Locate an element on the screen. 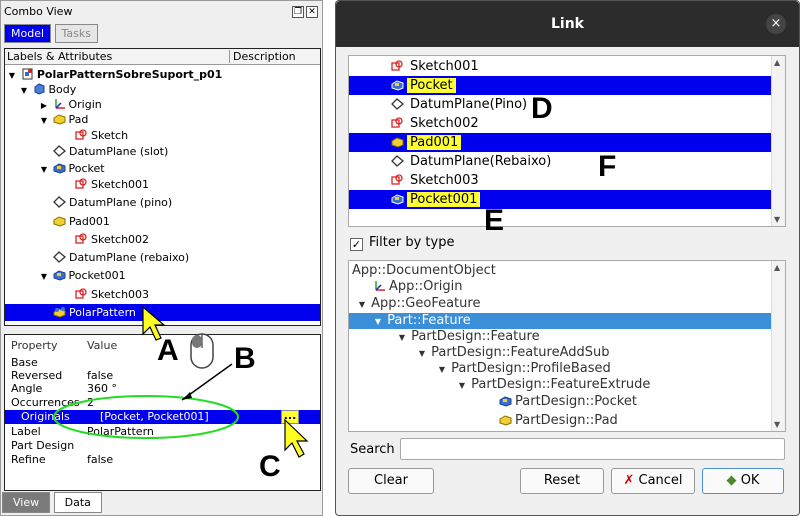 Image resolution: width=800 pixels, height=516 pixels. tree-item-pocket: ▼ Pocket is located at coordinates (162, 168).